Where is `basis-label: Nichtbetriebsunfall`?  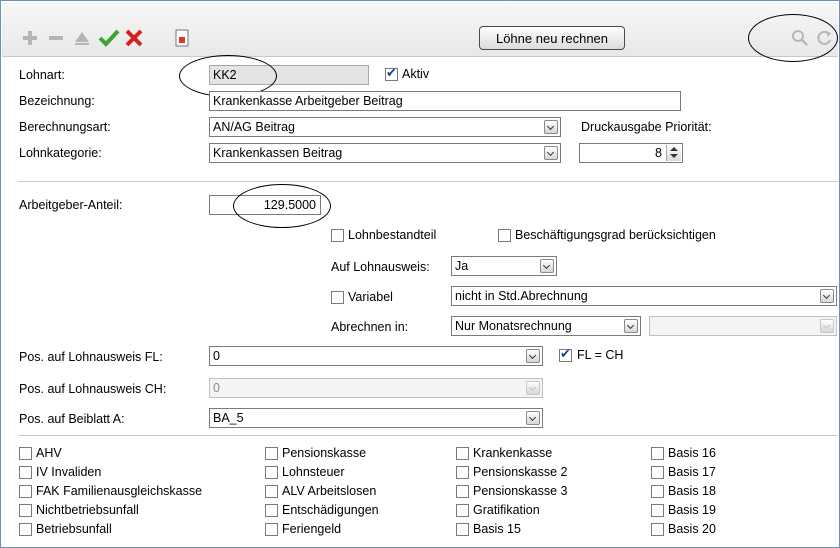
basis-label: Nichtbetriebsunfall is located at coordinates (87, 510).